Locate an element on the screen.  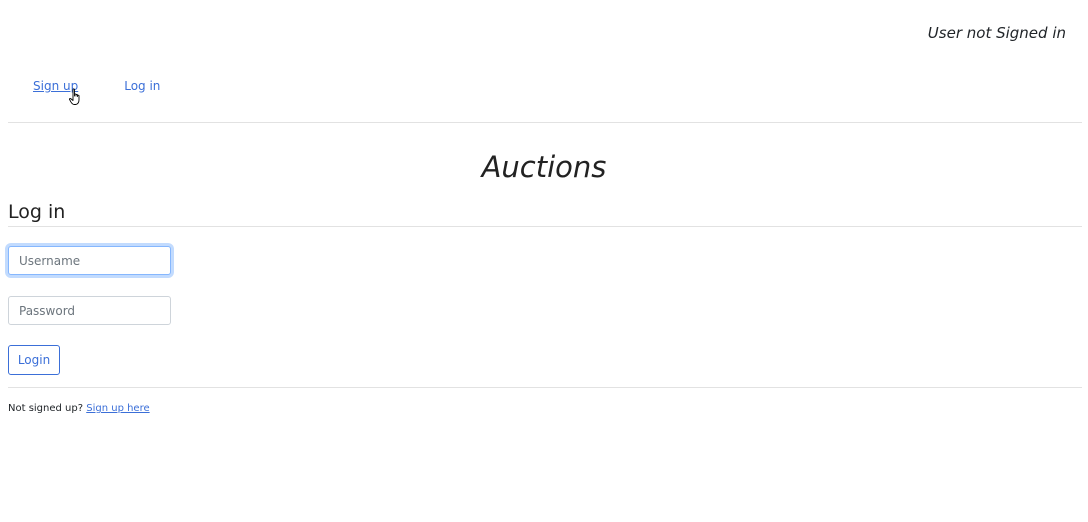
page-title: Auctions is located at coordinates (544, 167).